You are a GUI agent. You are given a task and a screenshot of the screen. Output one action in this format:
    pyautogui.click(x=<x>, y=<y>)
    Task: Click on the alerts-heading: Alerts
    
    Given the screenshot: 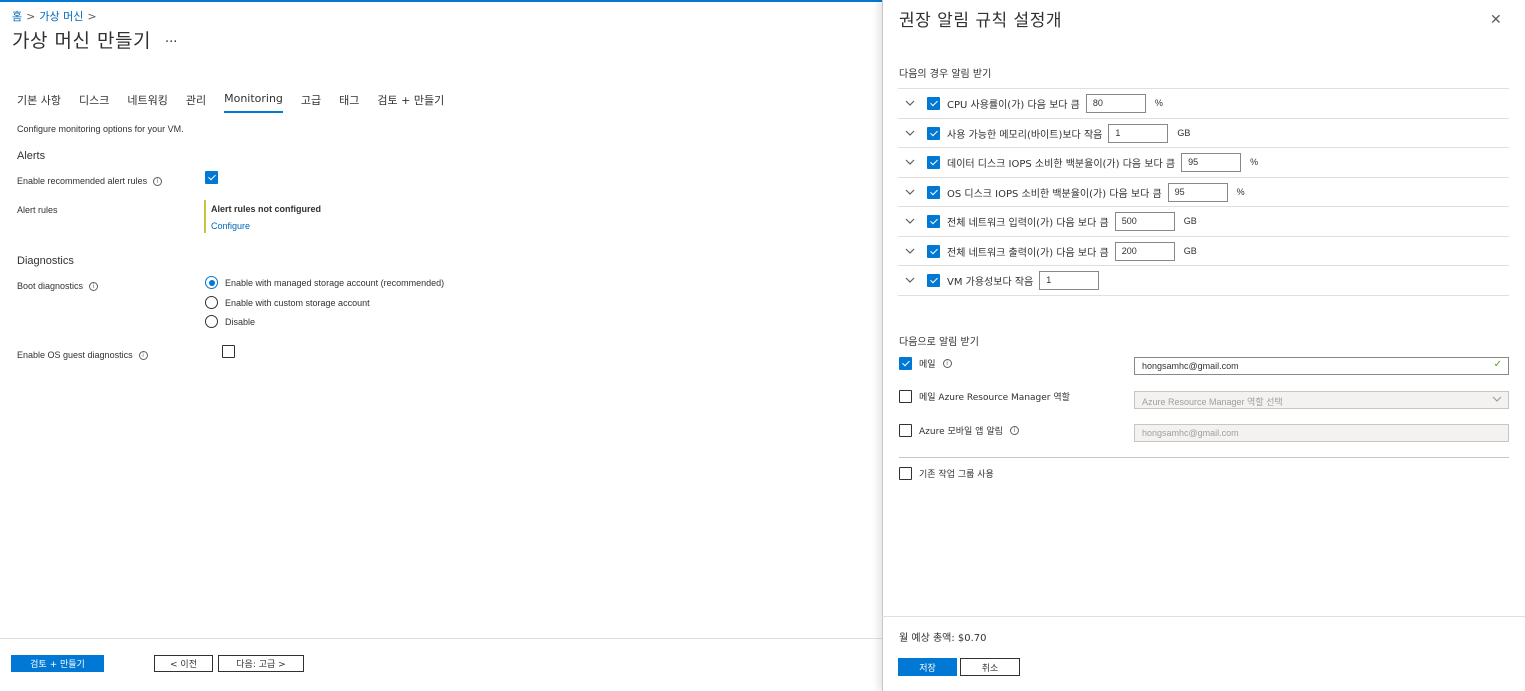 What is the action you would take?
    pyautogui.click(x=31, y=156)
    